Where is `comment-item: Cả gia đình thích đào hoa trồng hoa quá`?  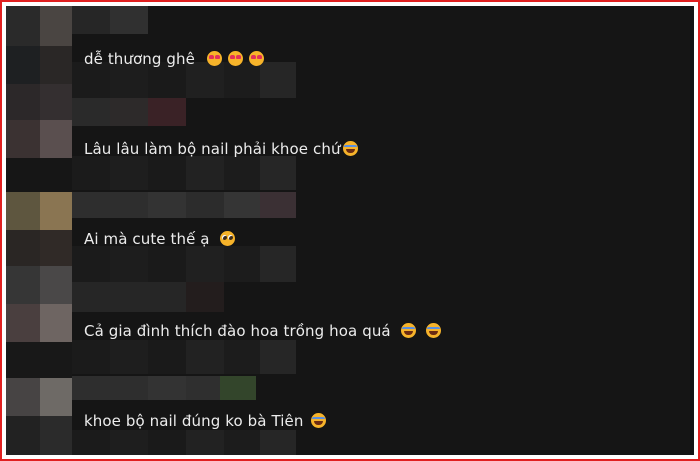
comment-item: Cả gia đình thích đào hoa trồng hoa quá is located at coordinates (382, 324).